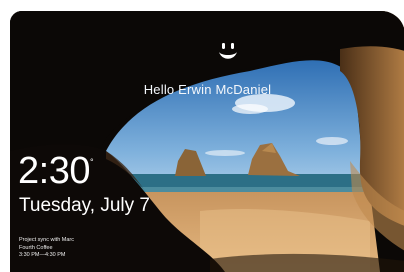 The width and height of the screenshot is (404, 272). Describe the element at coordinates (54, 171) in the screenshot. I see `clock-time: 2:30` at that location.